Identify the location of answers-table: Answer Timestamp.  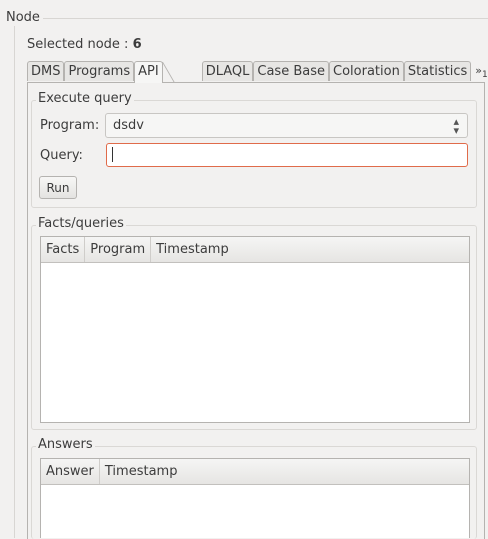
(255, 498).